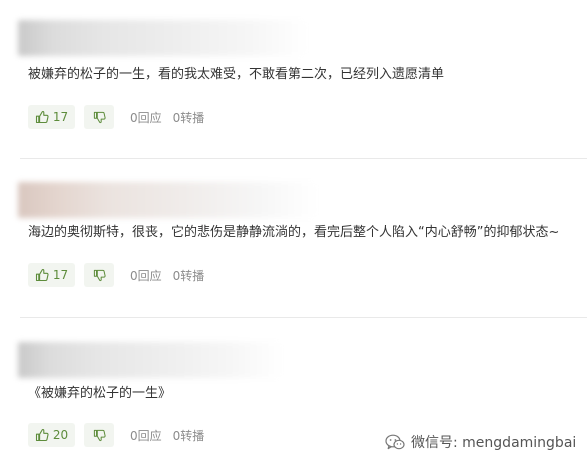  Describe the element at coordinates (395, 441) in the screenshot. I see `wechat-icon` at that location.